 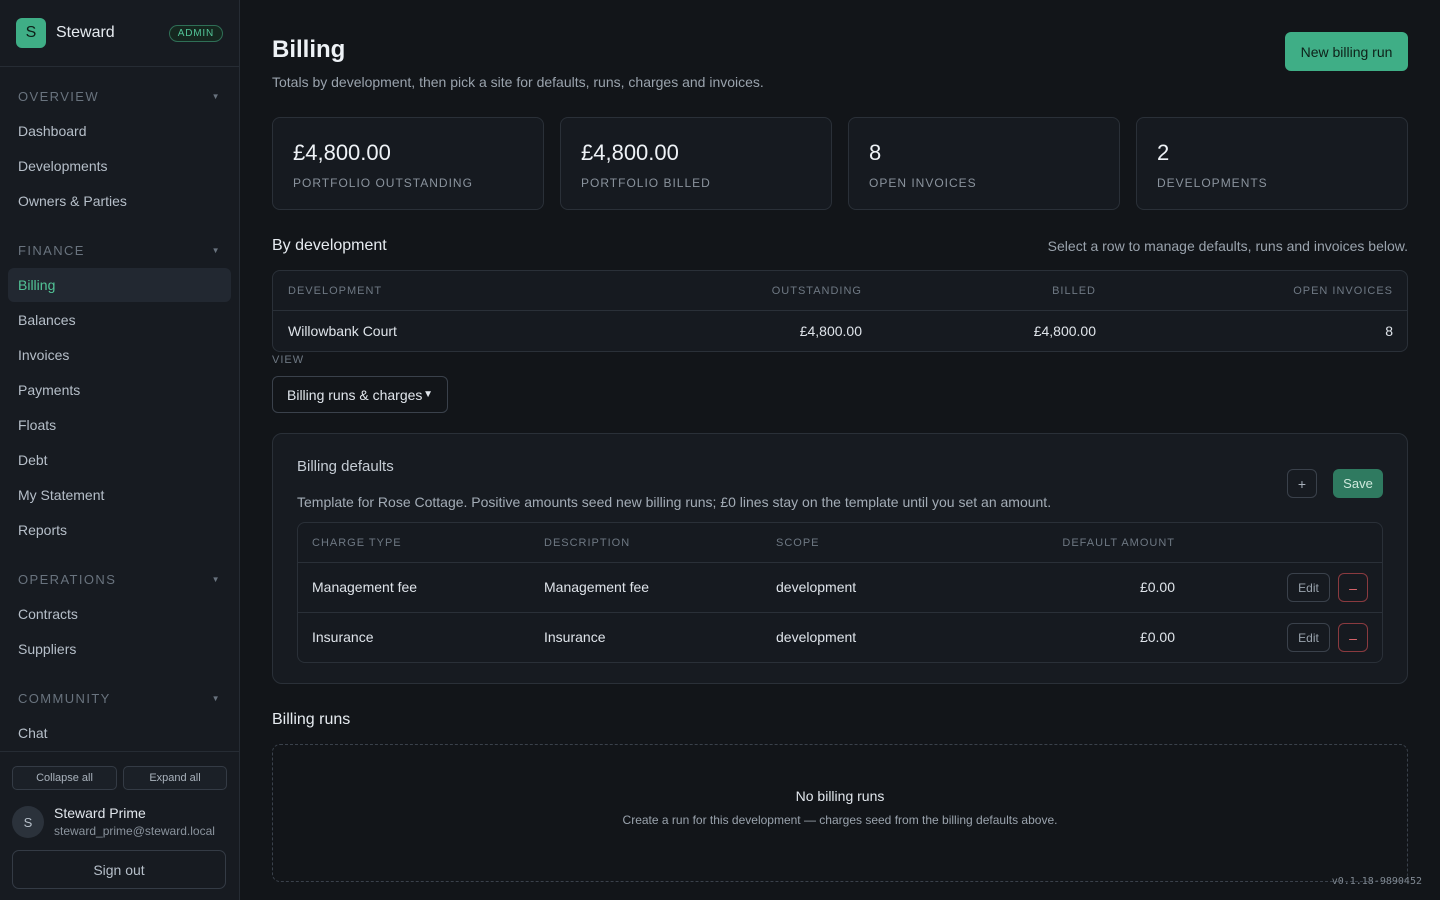 I want to click on sidebar-item-suppliers: Suppliers, so click(x=119, y=649).